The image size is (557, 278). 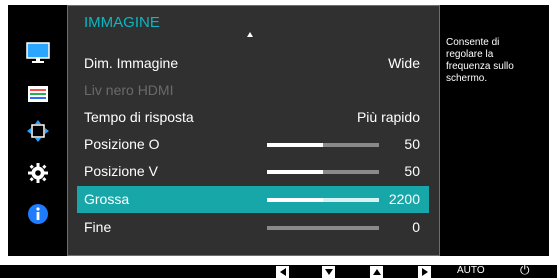 I want to click on menu-item-posizione-v: Posizione V 50, so click(x=253, y=171).